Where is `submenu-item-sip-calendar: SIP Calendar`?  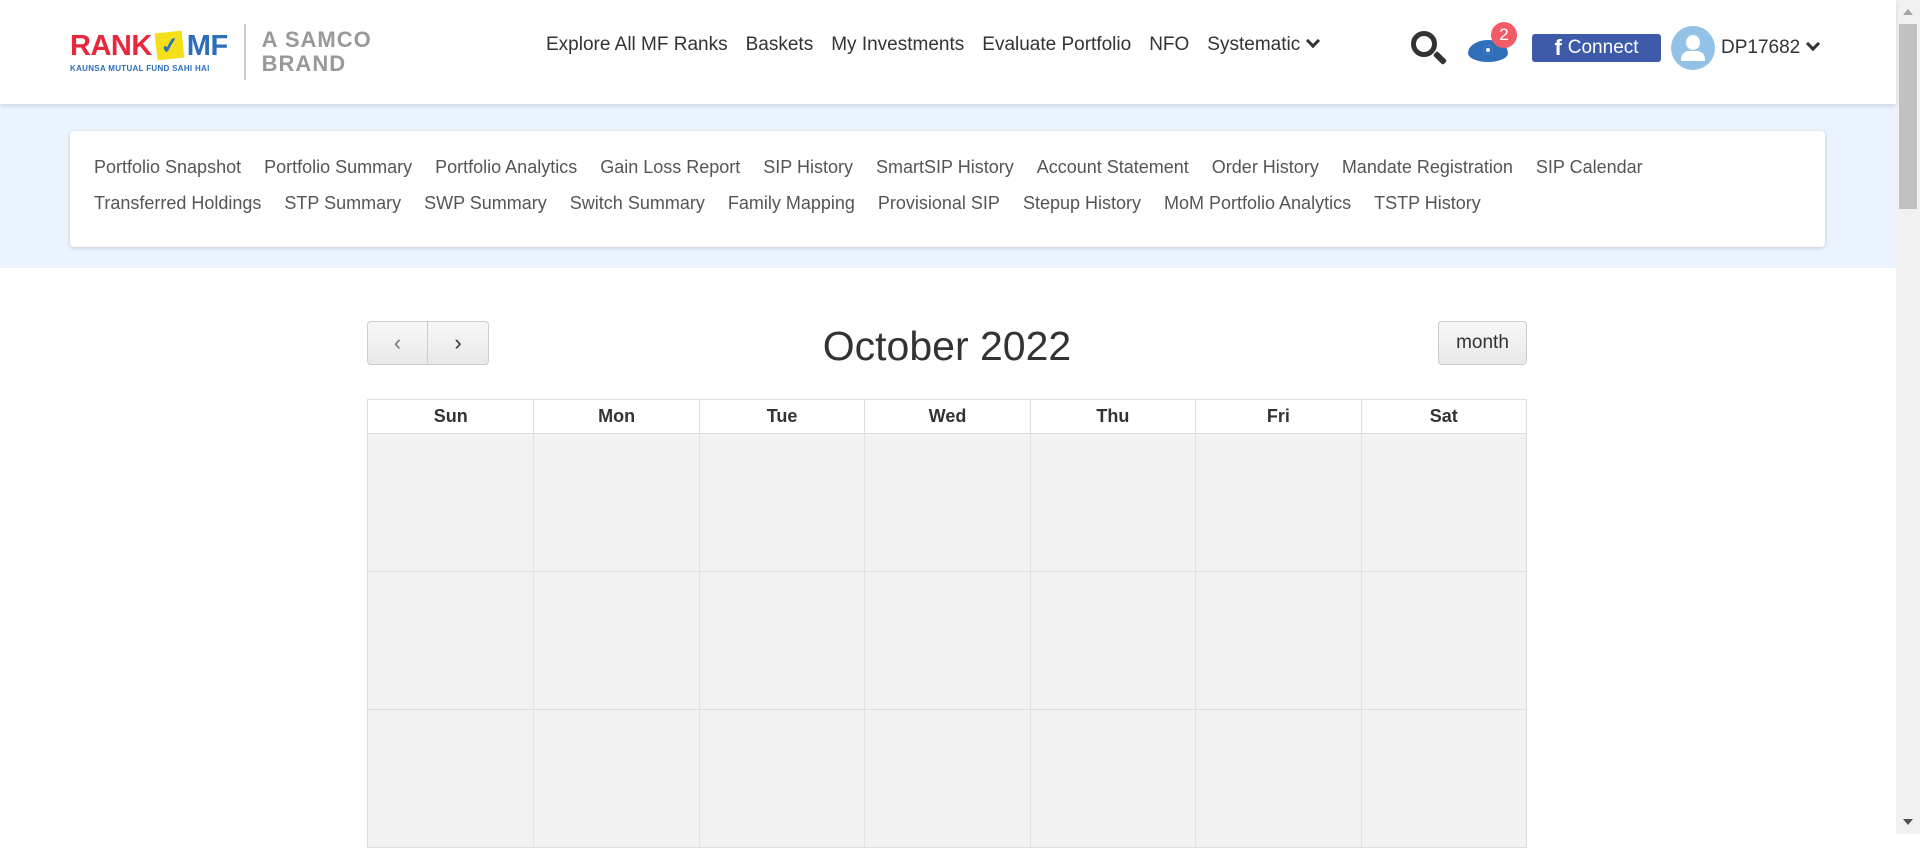 submenu-item-sip-calendar: SIP Calendar is located at coordinates (1589, 167).